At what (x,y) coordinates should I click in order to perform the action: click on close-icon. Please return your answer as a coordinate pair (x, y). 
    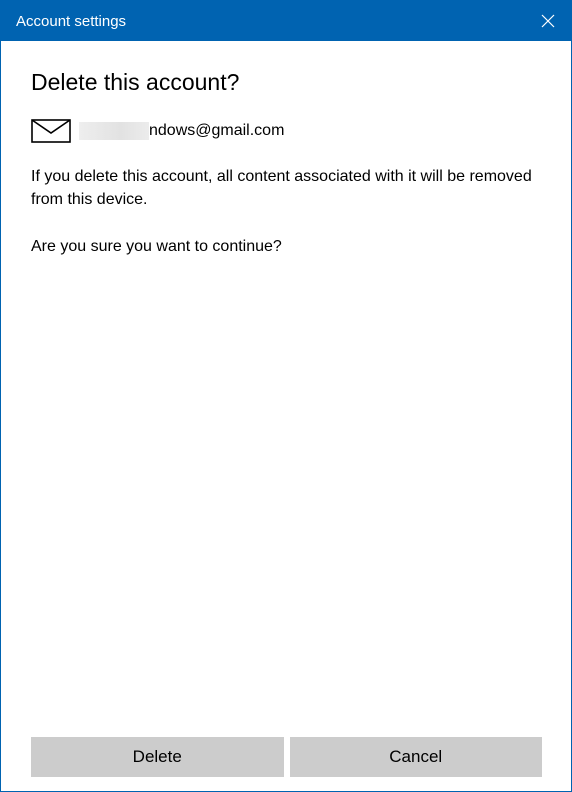
    Looking at the image, I should click on (548, 21).